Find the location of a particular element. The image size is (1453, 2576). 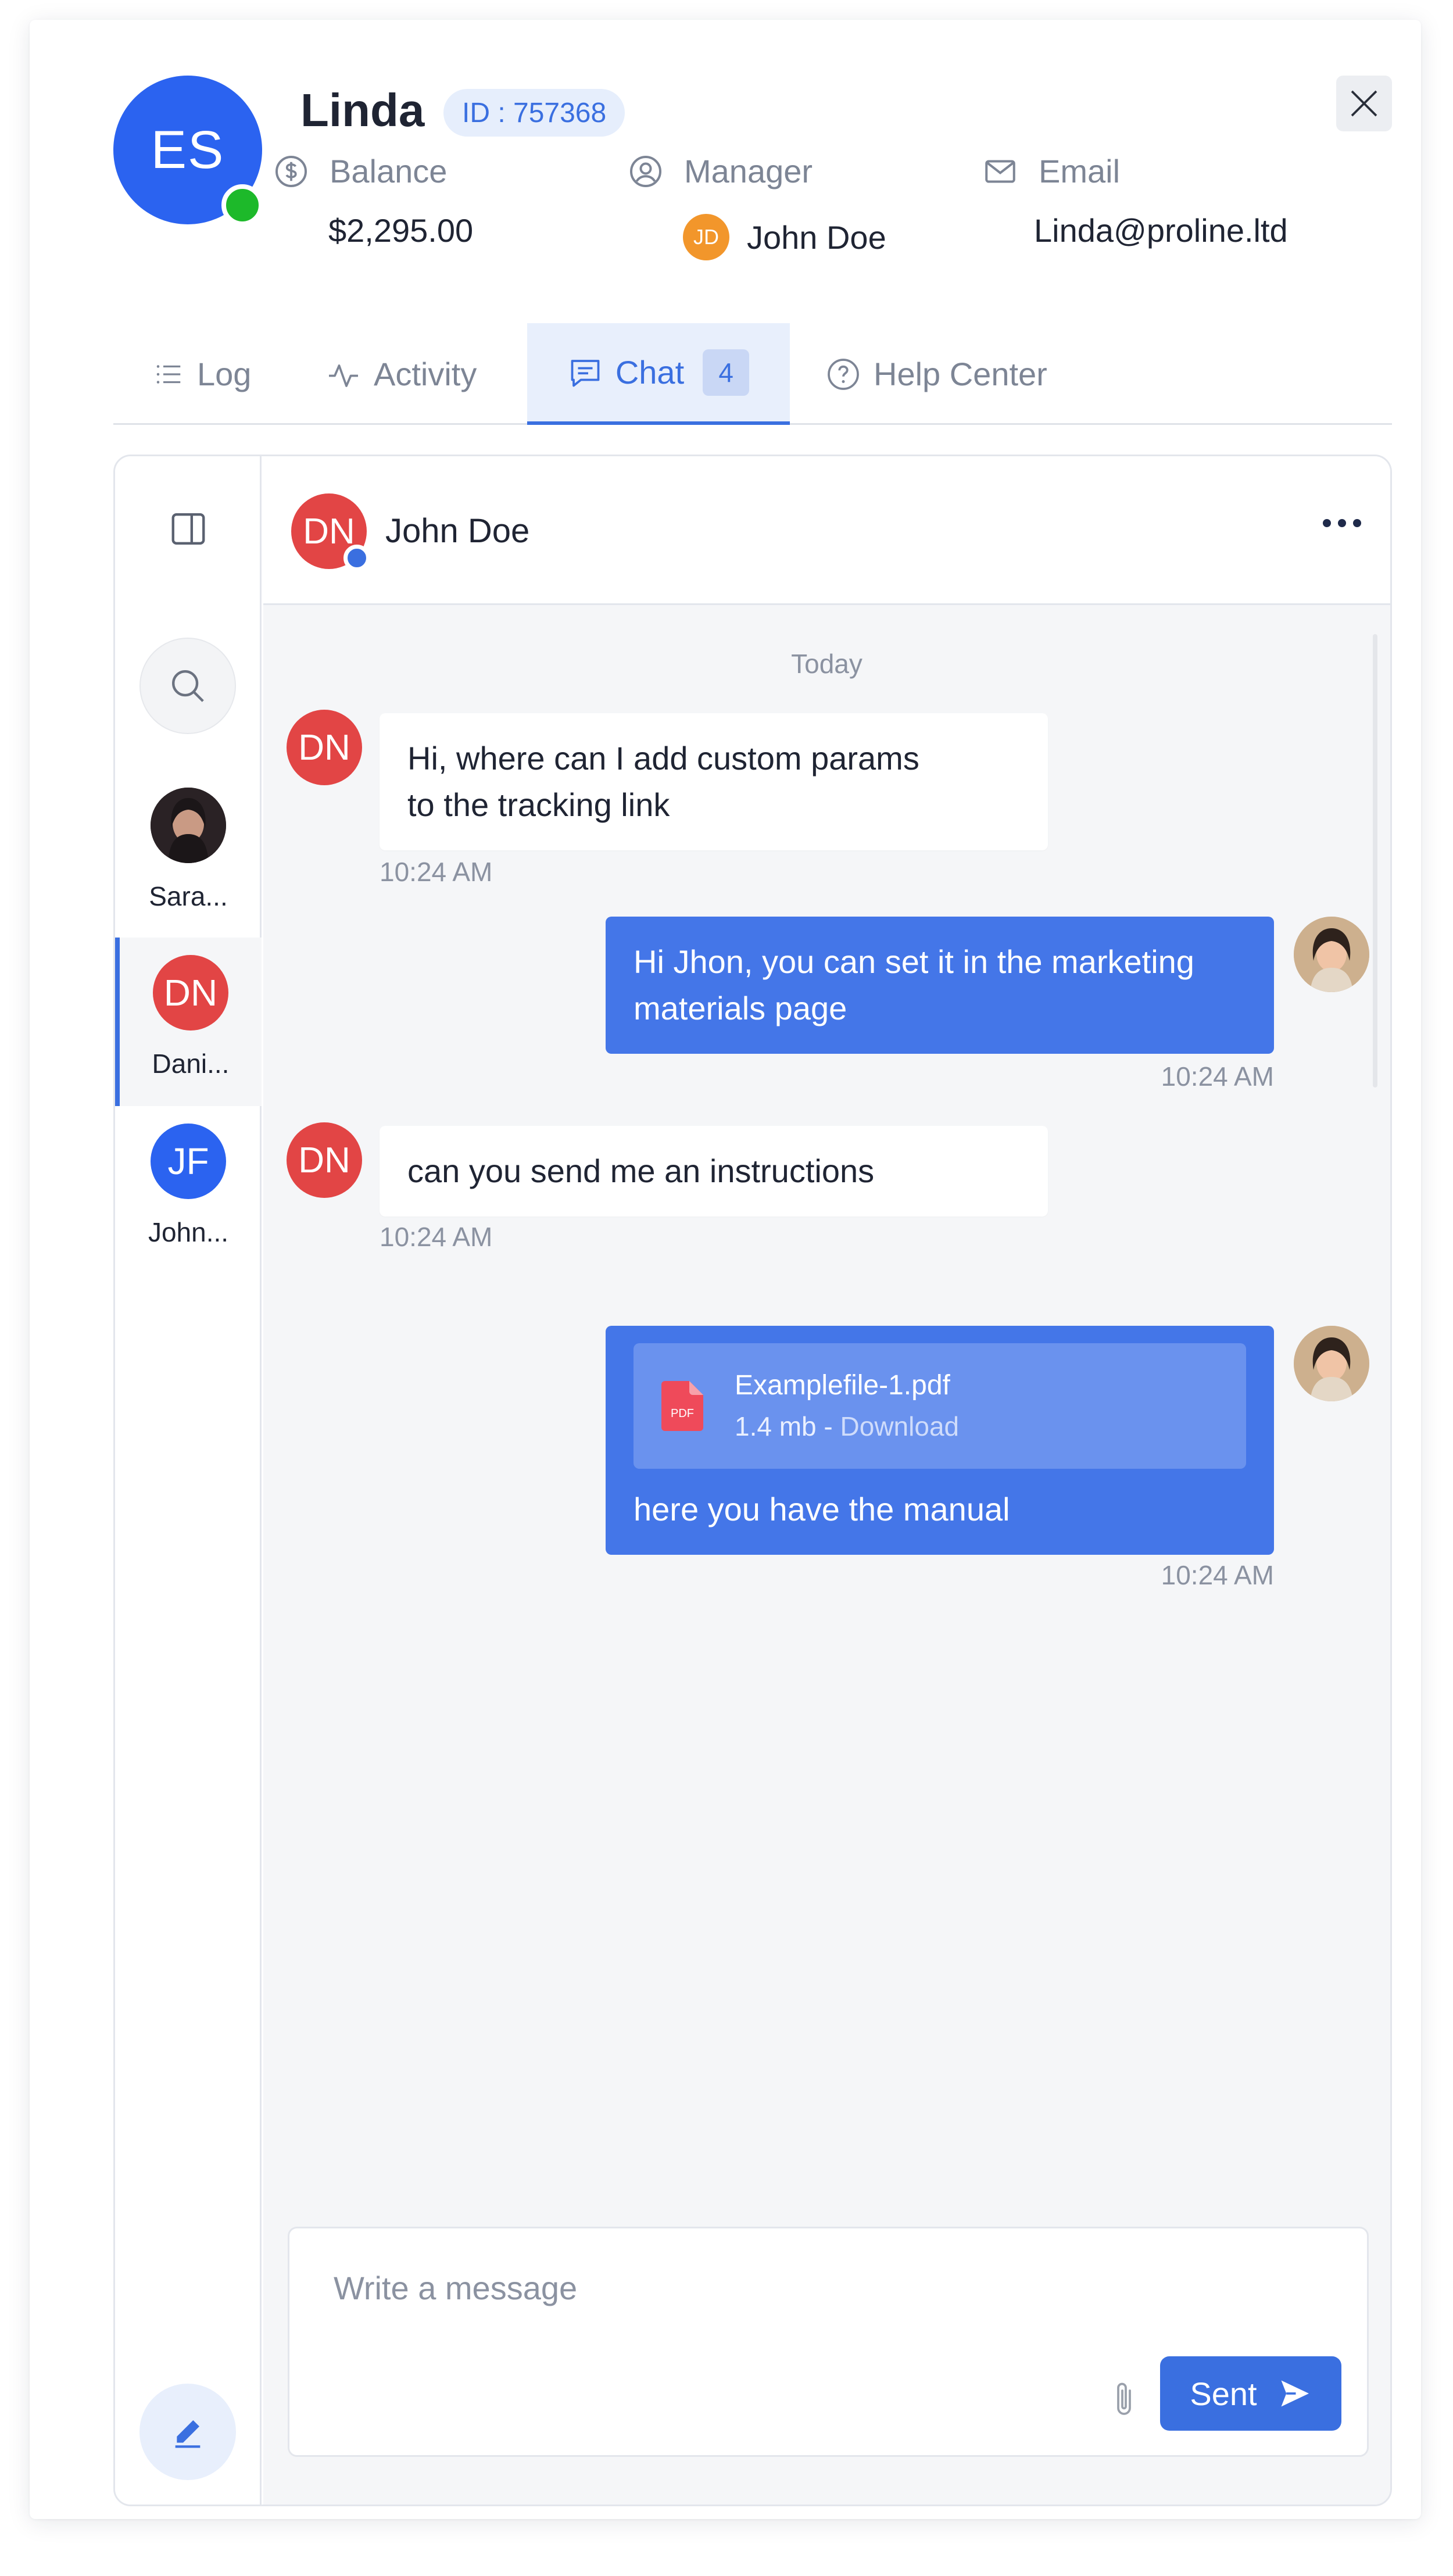

tab-help-center: Help Center is located at coordinates (936, 374).